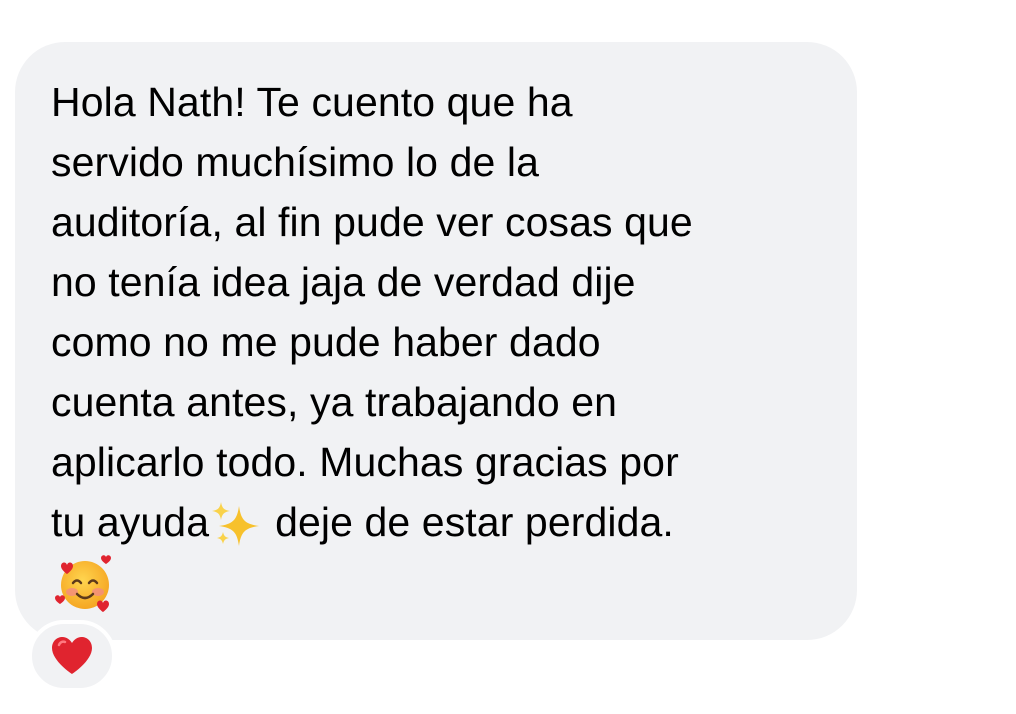  What do you see at coordinates (334, 402) in the screenshot?
I see `message-line: cuenta antes, ya trabajando en` at bounding box center [334, 402].